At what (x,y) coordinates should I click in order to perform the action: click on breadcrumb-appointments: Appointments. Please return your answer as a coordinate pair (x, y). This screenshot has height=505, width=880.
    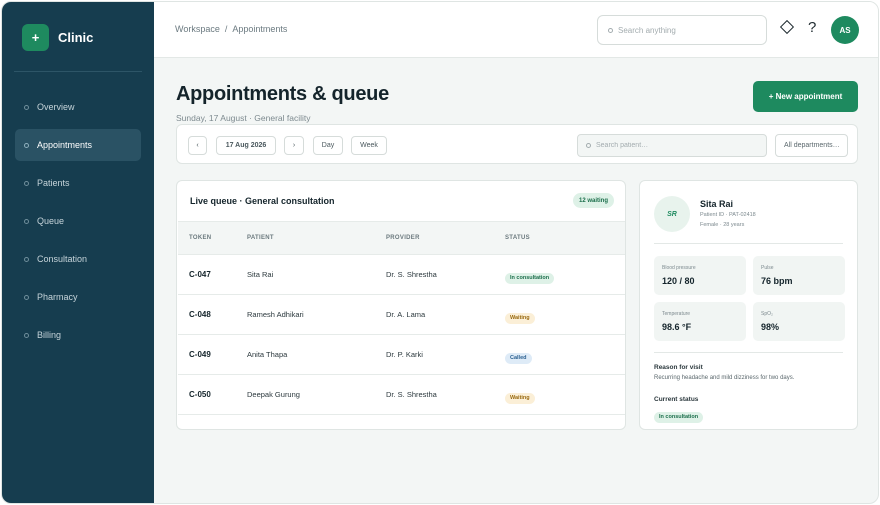
    Looking at the image, I should click on (260, 29).